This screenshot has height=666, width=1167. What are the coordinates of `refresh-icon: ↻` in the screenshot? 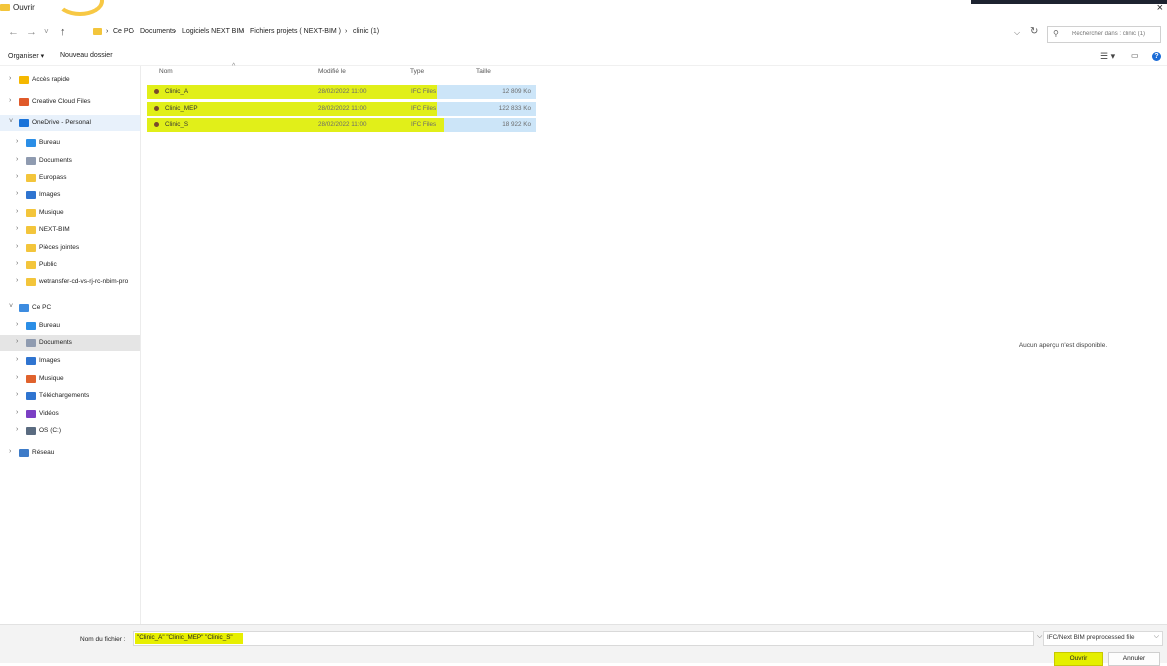 It's located at (1034, 31).